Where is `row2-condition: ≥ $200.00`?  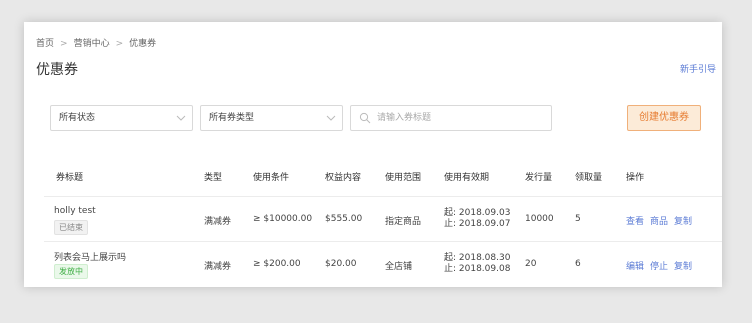 row2-condition: ≥ $200.00 is located at coordinates (277, 264).